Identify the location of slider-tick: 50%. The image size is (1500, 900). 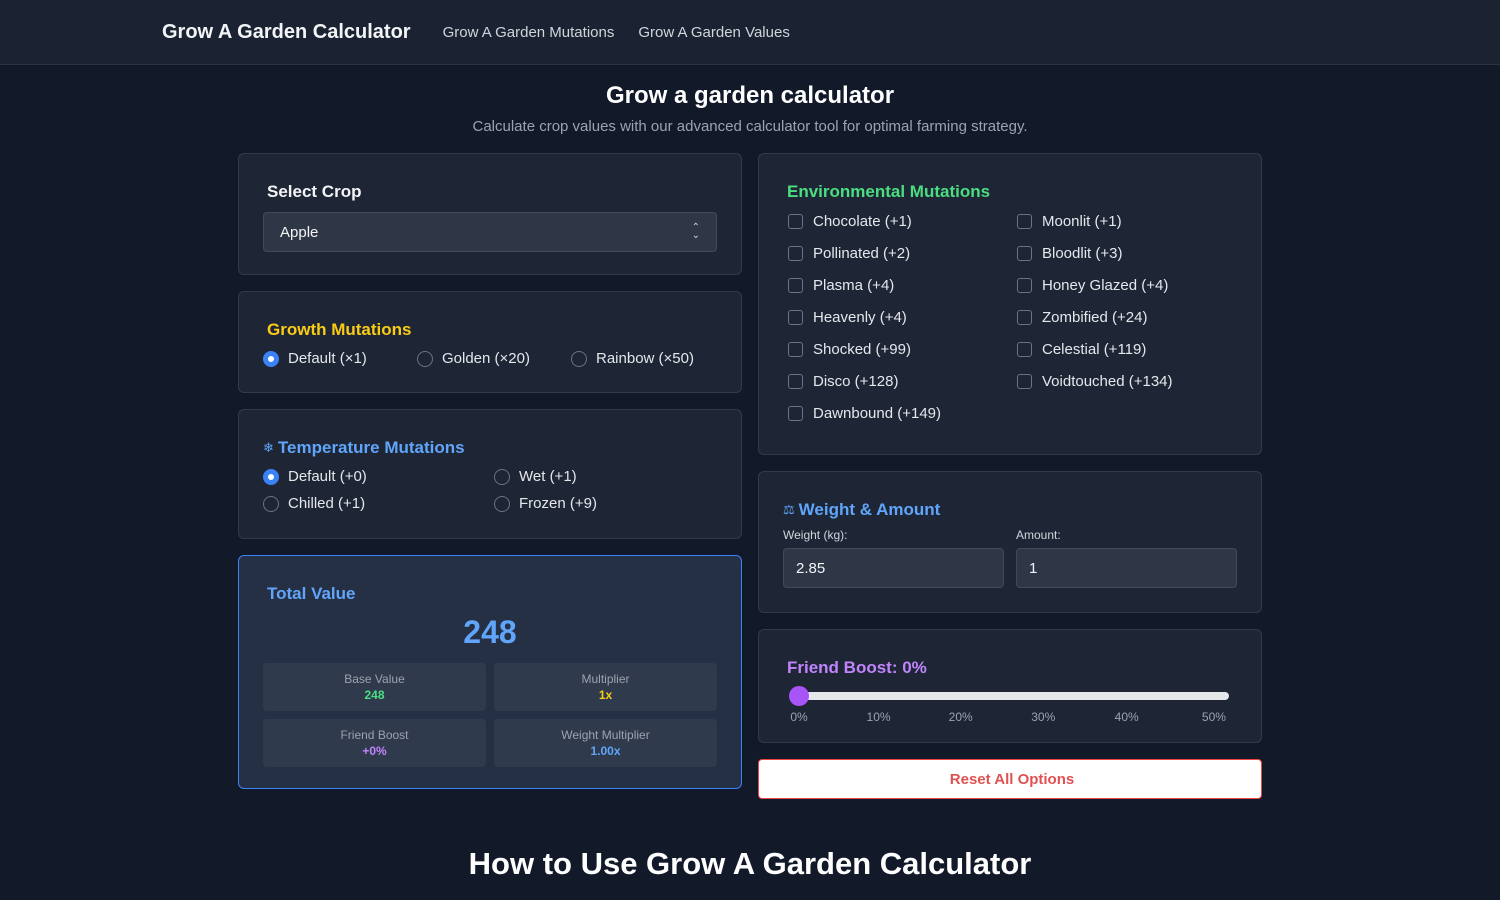
(1213, 717).